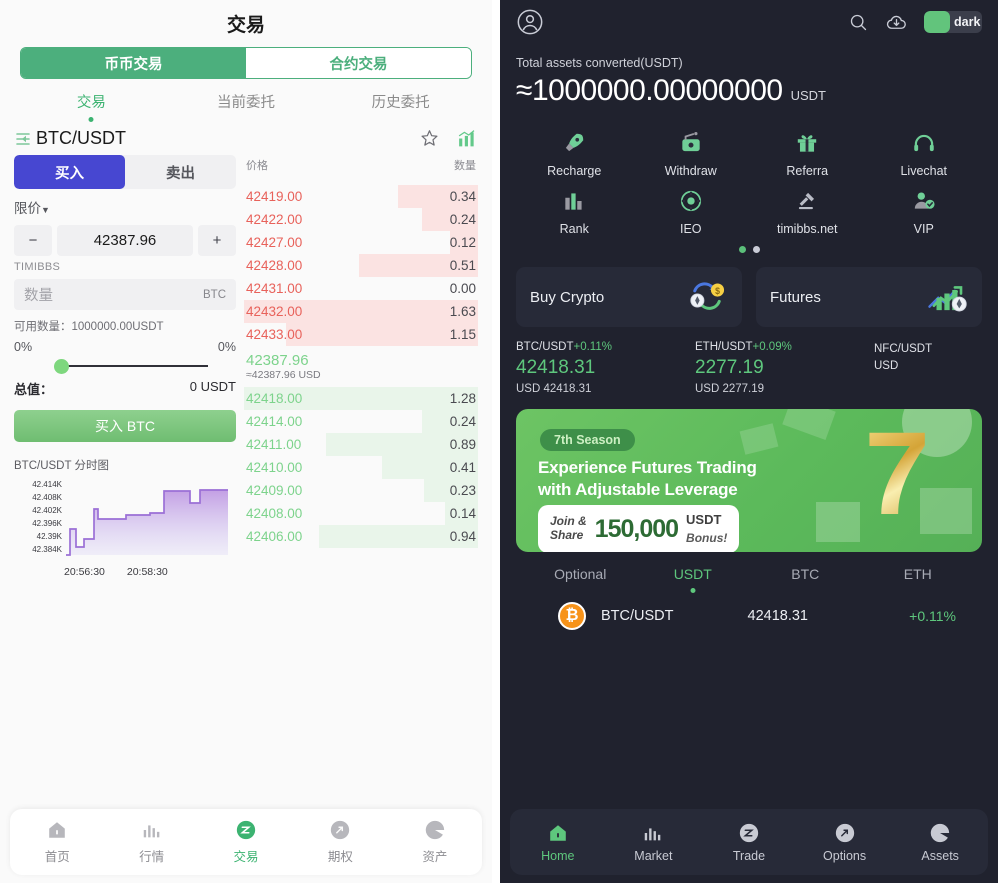 This screenshot has height=883, width=1006. Describe the element at coordinates (691, 201) in the screenshot. I see `atom-icon` at that location.